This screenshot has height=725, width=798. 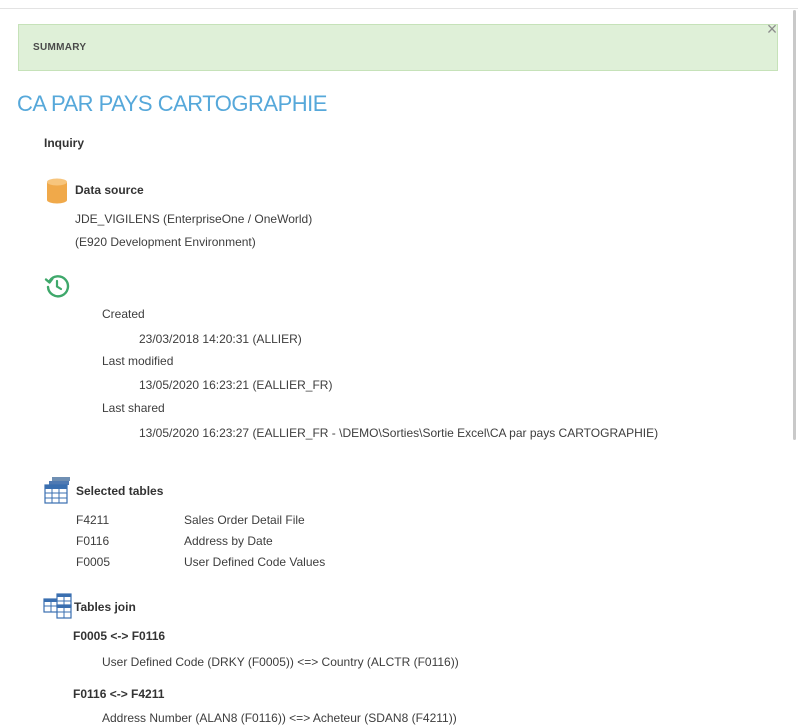 What do you see at coordinates (194, 219) in the screenshot?
I see `data-source-line1: JDE_VIGILENS (EnterpriseOne / OneWorld)` at bounding box center [194, 219].